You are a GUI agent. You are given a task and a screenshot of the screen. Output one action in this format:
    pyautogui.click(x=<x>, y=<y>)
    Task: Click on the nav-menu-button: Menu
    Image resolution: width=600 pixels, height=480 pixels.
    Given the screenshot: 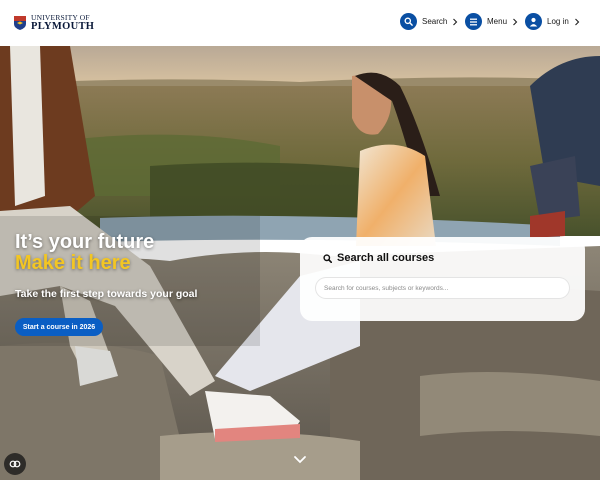 What is the action you would take?
    pyautogui.click(x=491, y=21)
    